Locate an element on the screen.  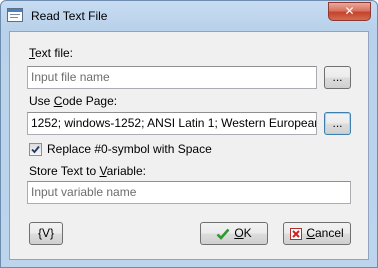
variable-button-label: {V} is located at coordinates (46, 233).